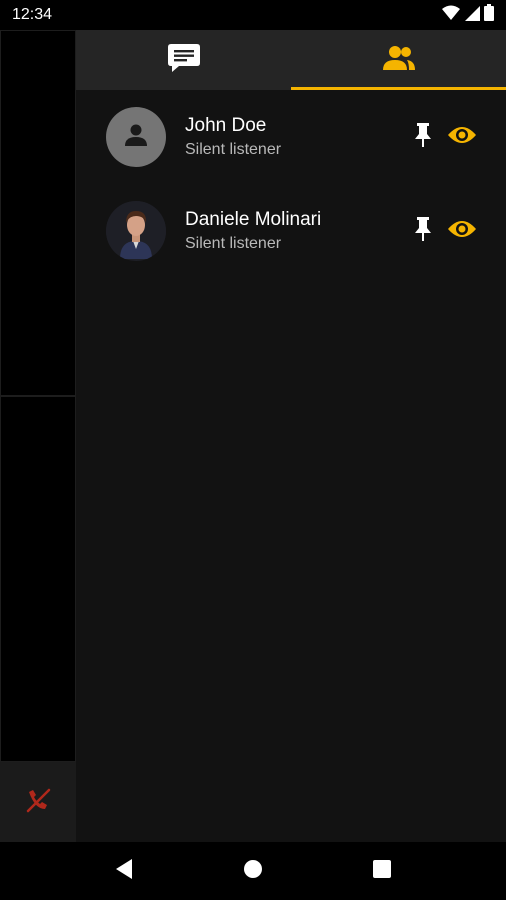  I want to click on back-icon, so click(124, 871).